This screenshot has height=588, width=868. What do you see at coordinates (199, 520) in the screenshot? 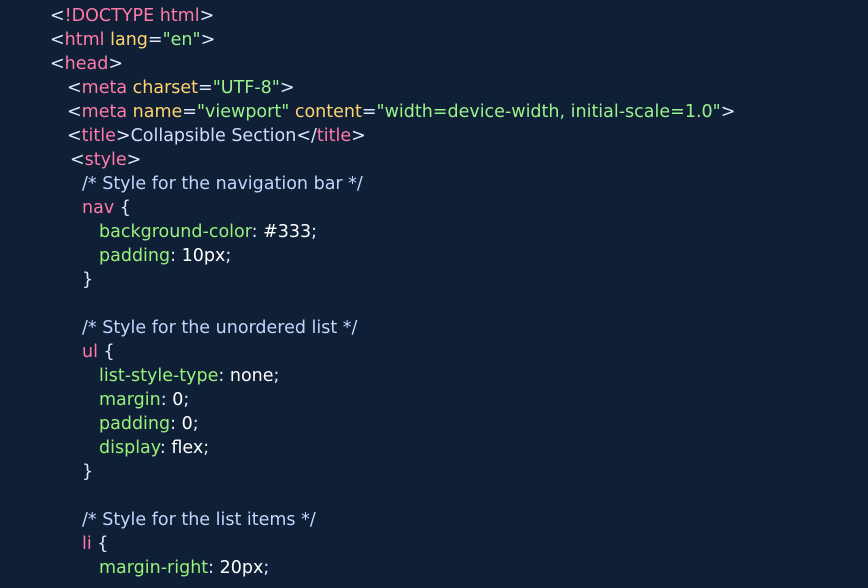
I see `code-token: /* Style for the list items */` at bounding box center [199, 520].